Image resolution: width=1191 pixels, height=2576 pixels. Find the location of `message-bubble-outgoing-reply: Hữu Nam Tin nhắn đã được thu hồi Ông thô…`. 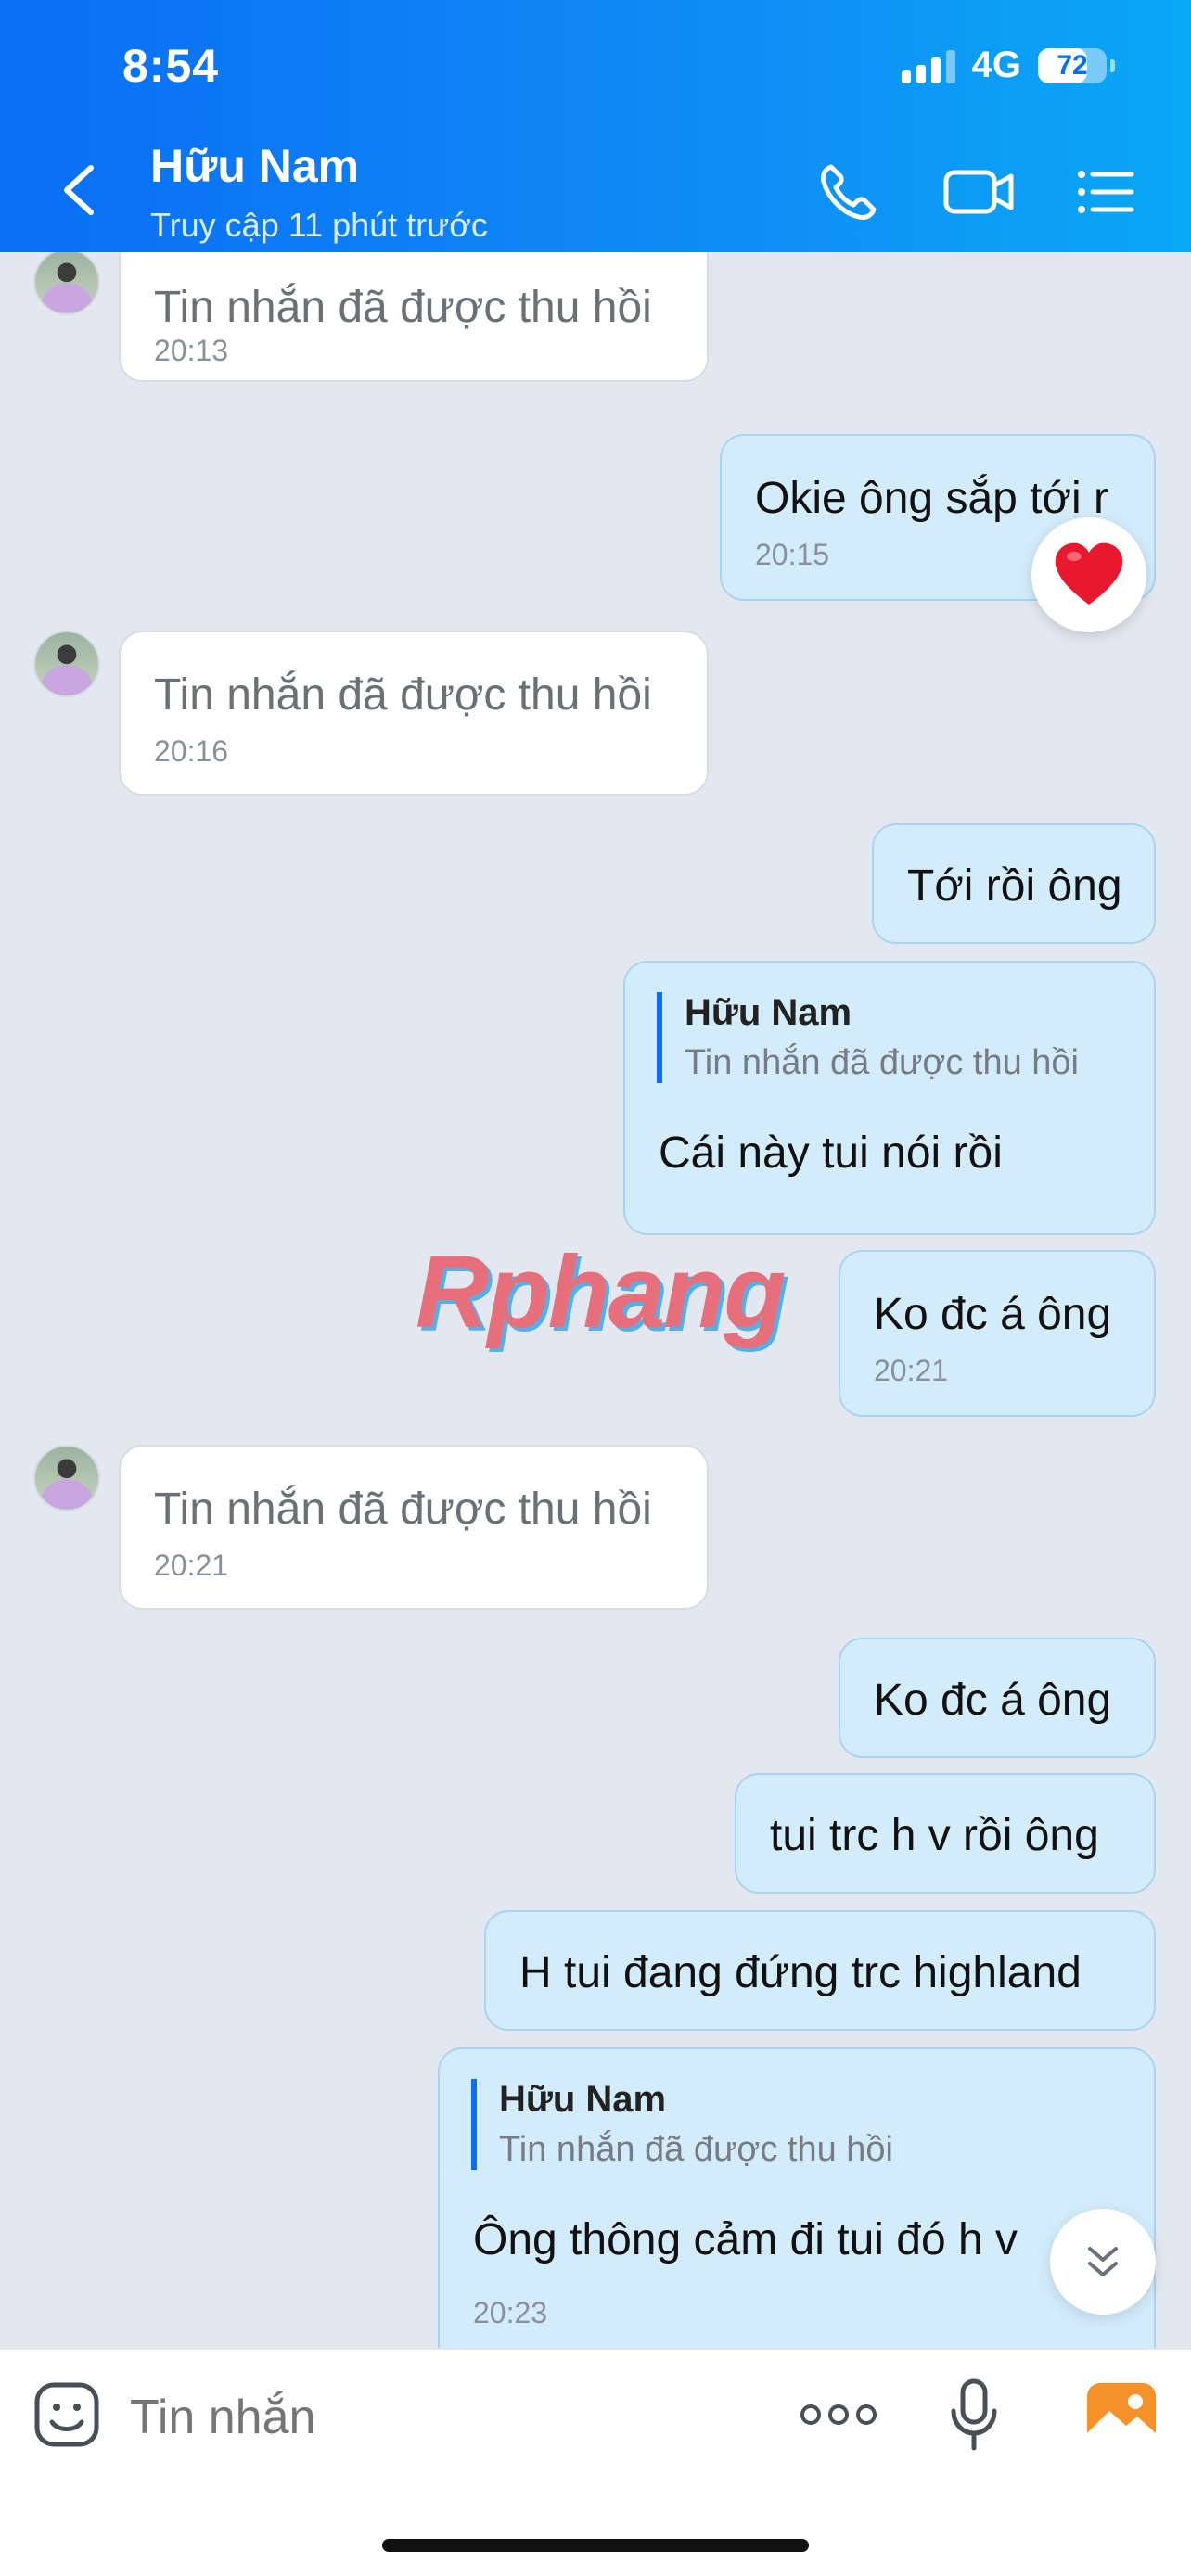

message-bubble-outgoing-reply: Hữu Nam Tin nhắn đã được thu hồi Ông thô… is located at coordinates (797, 2197).